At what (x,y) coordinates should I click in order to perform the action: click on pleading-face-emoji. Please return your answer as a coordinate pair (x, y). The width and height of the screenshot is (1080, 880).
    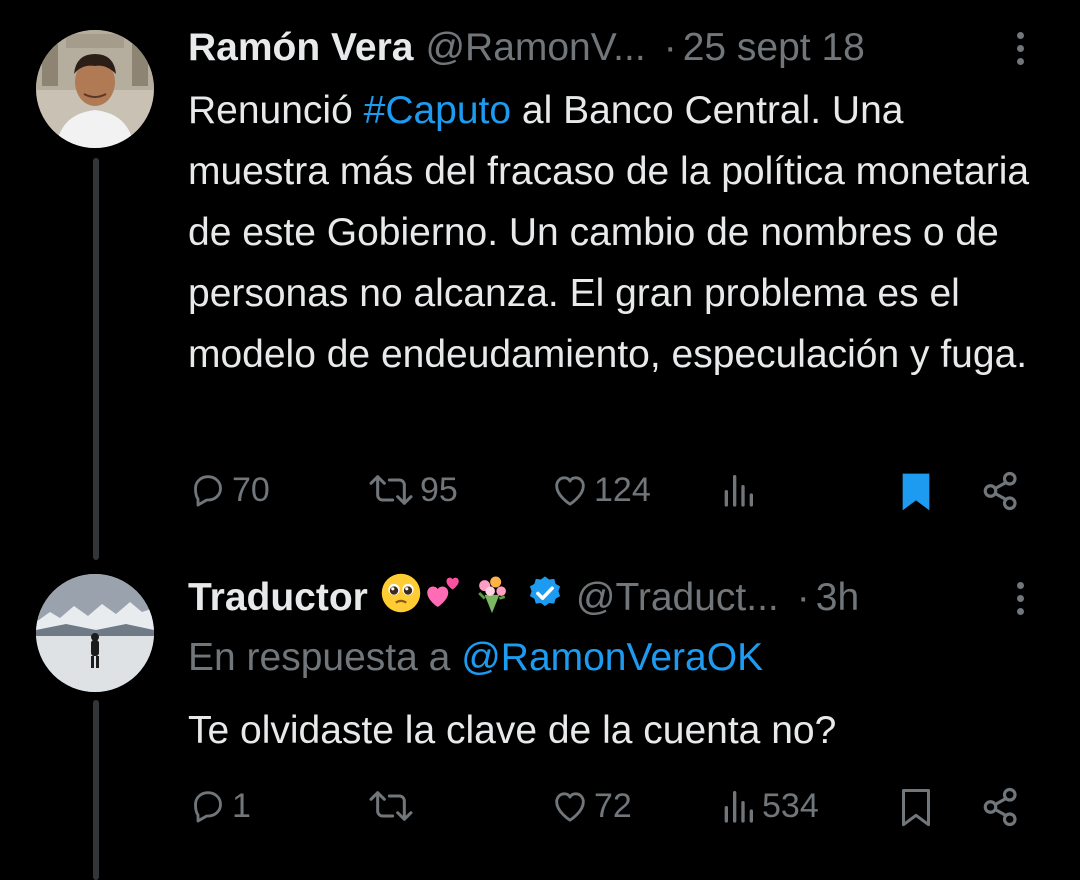
    Looking at the image, I should click on (401, 598).